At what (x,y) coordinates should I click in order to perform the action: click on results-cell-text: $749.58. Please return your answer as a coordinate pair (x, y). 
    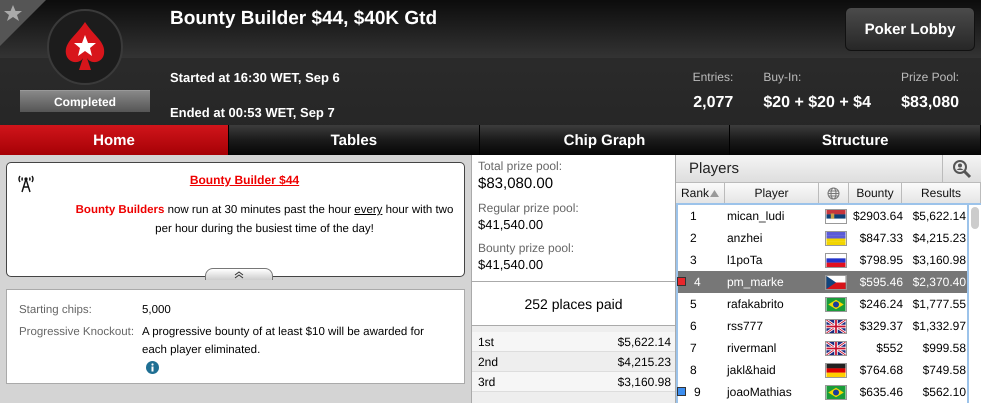
    Looking at the image, I should click on (944, 370).